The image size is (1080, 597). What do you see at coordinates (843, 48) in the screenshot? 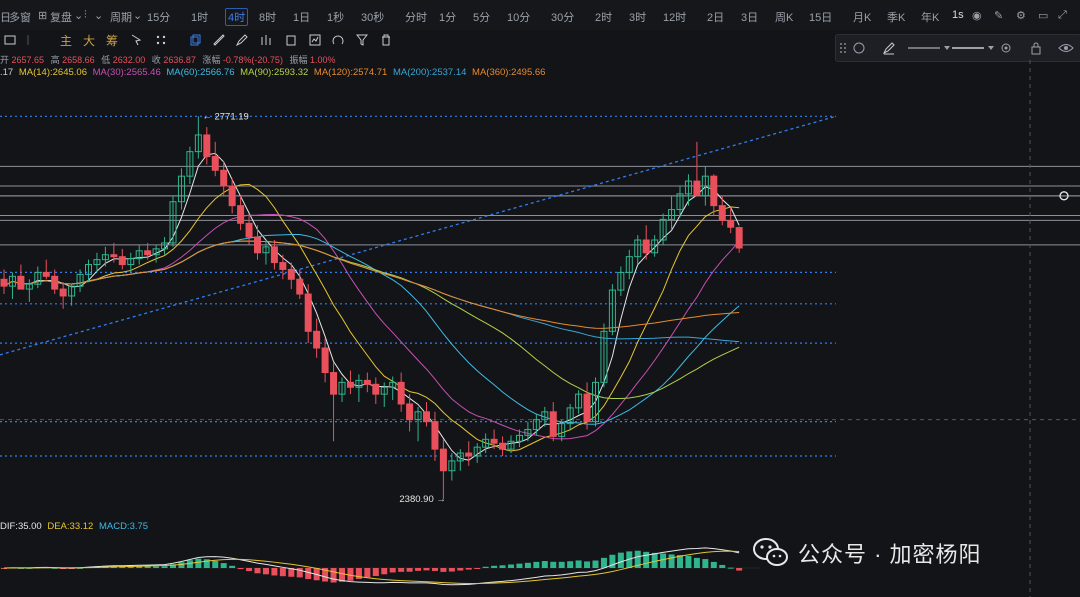
I see `drag-handle-icon` at bounding box center [843, 48].